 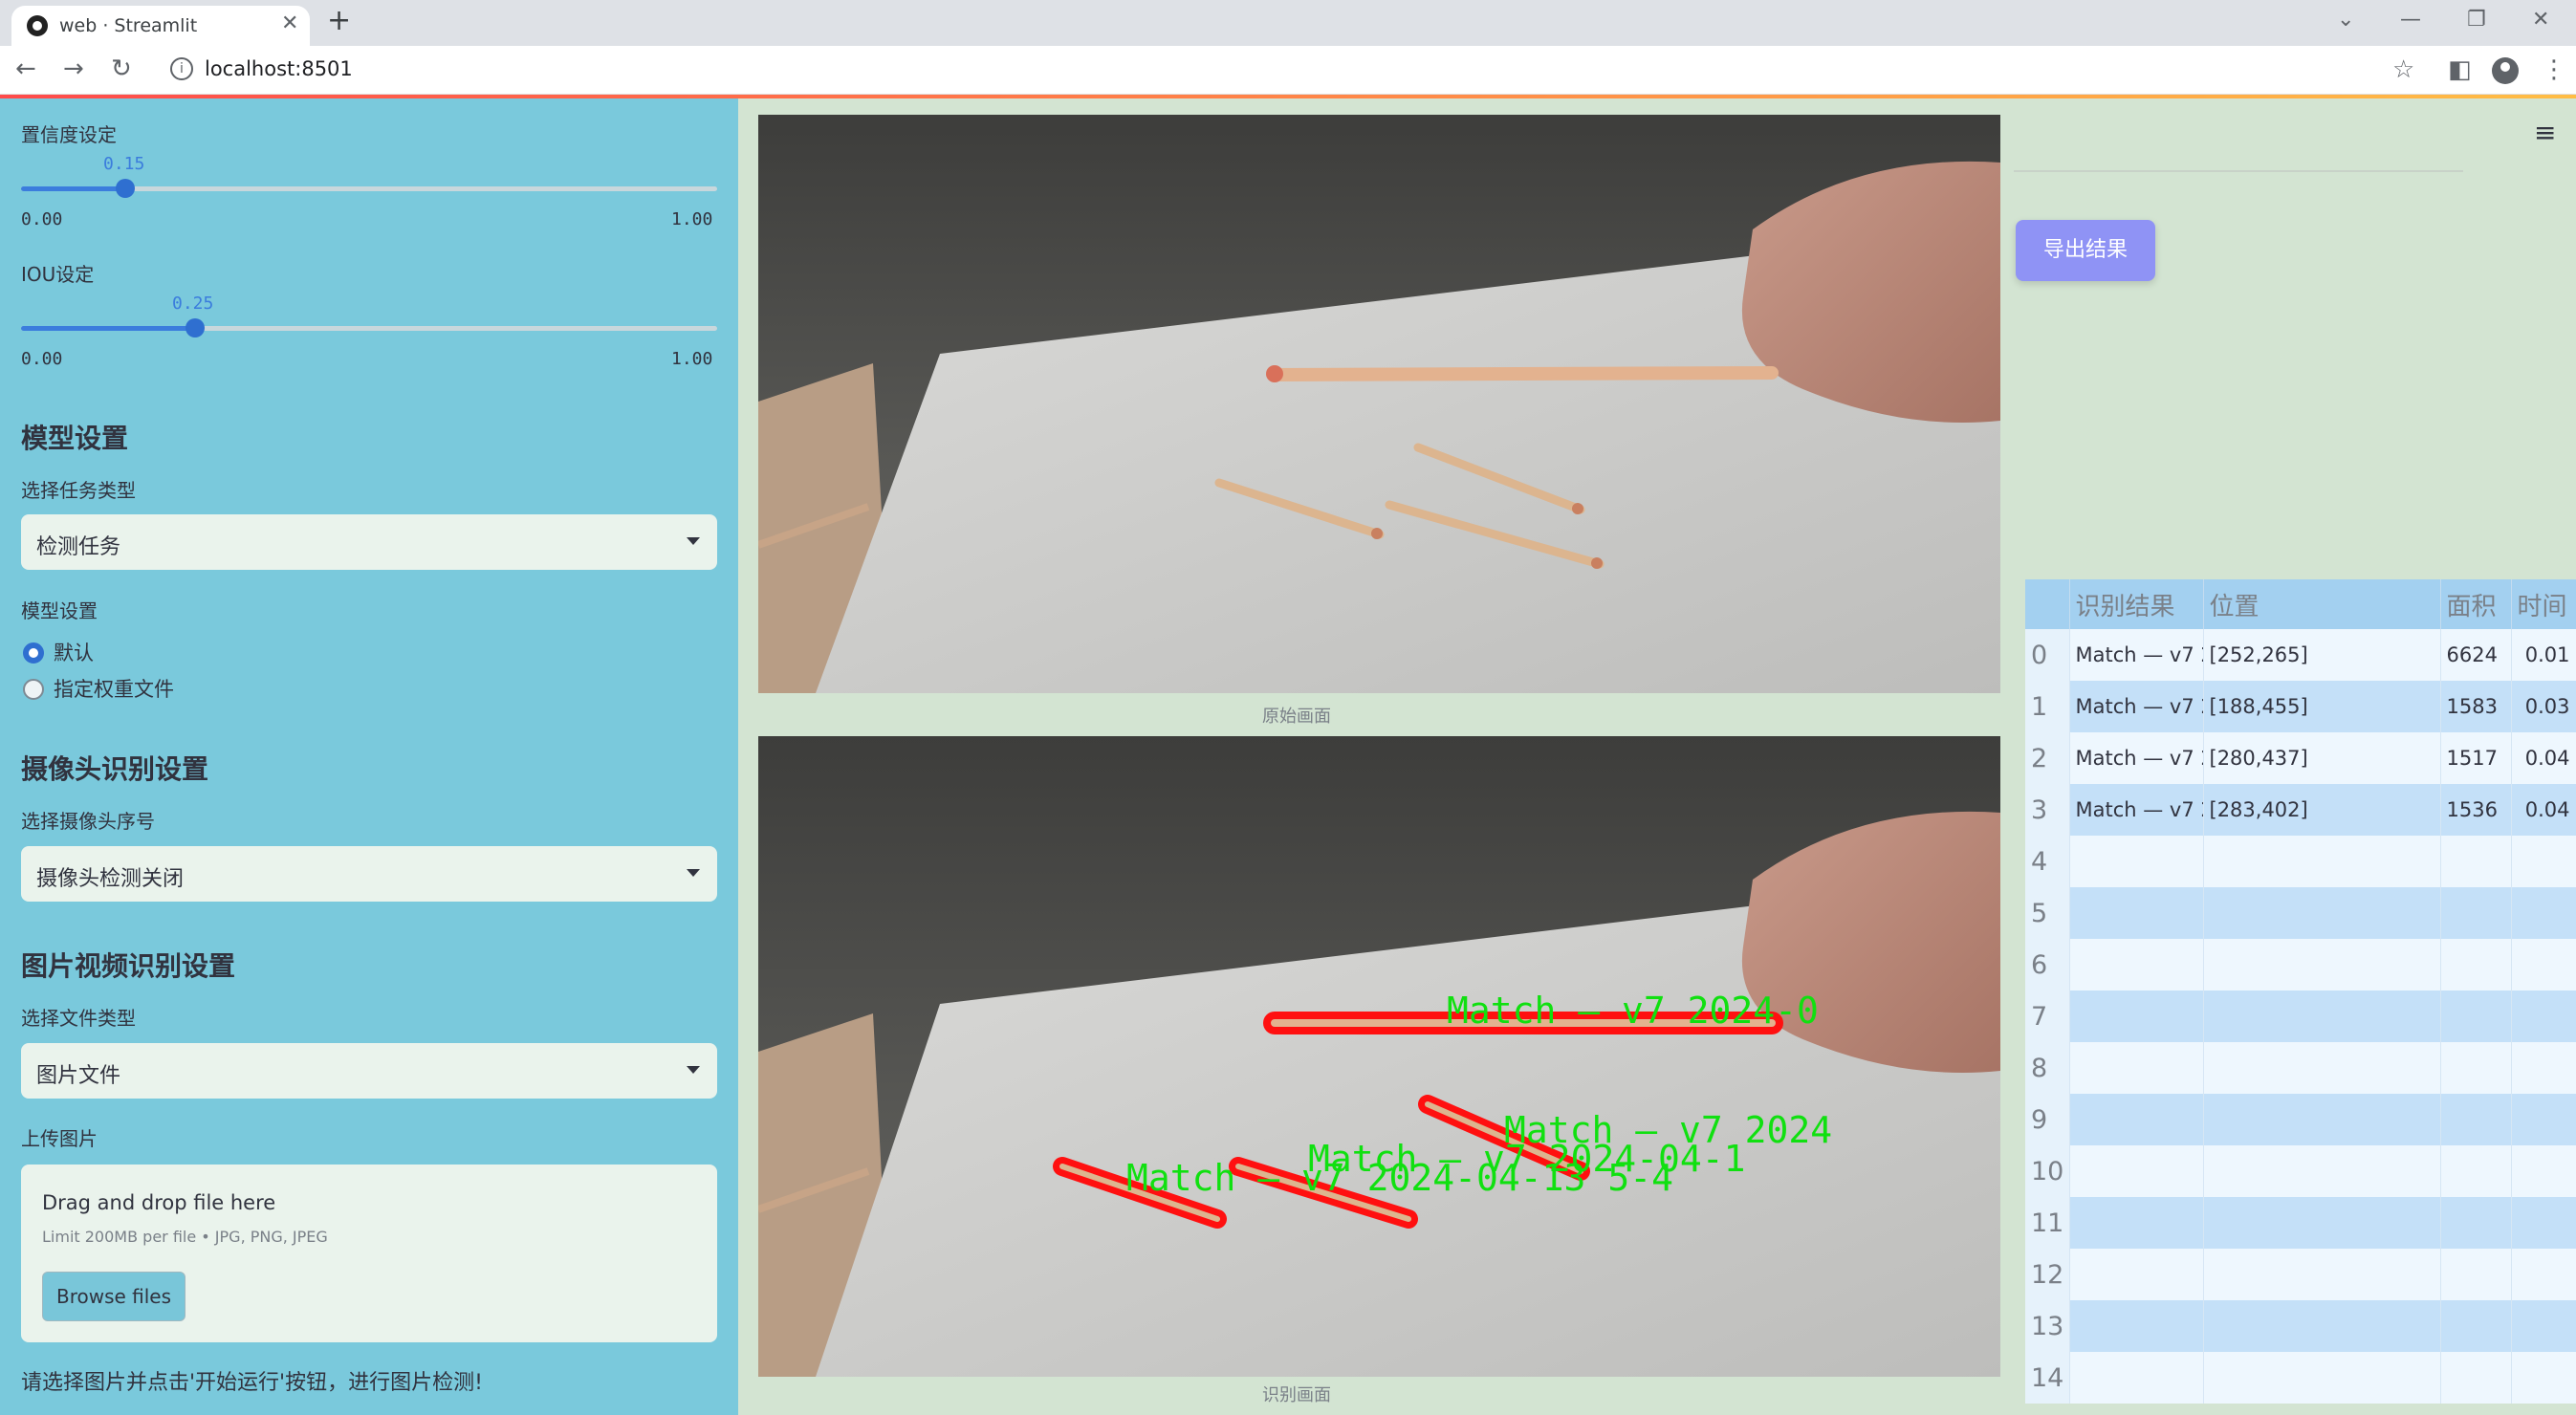 What do you see at coordinates (2047, 1378) in the screenshot?
I see `row-index: 14` at bounding box center [2047, 1378].